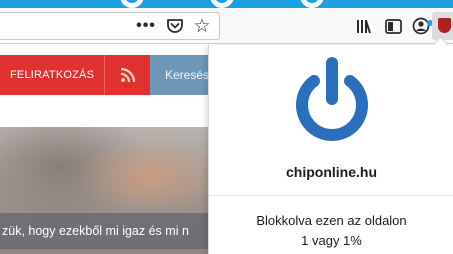  Describe the element at coordinates (421, 26) in the screenshot. I see `account-icon` at that location.